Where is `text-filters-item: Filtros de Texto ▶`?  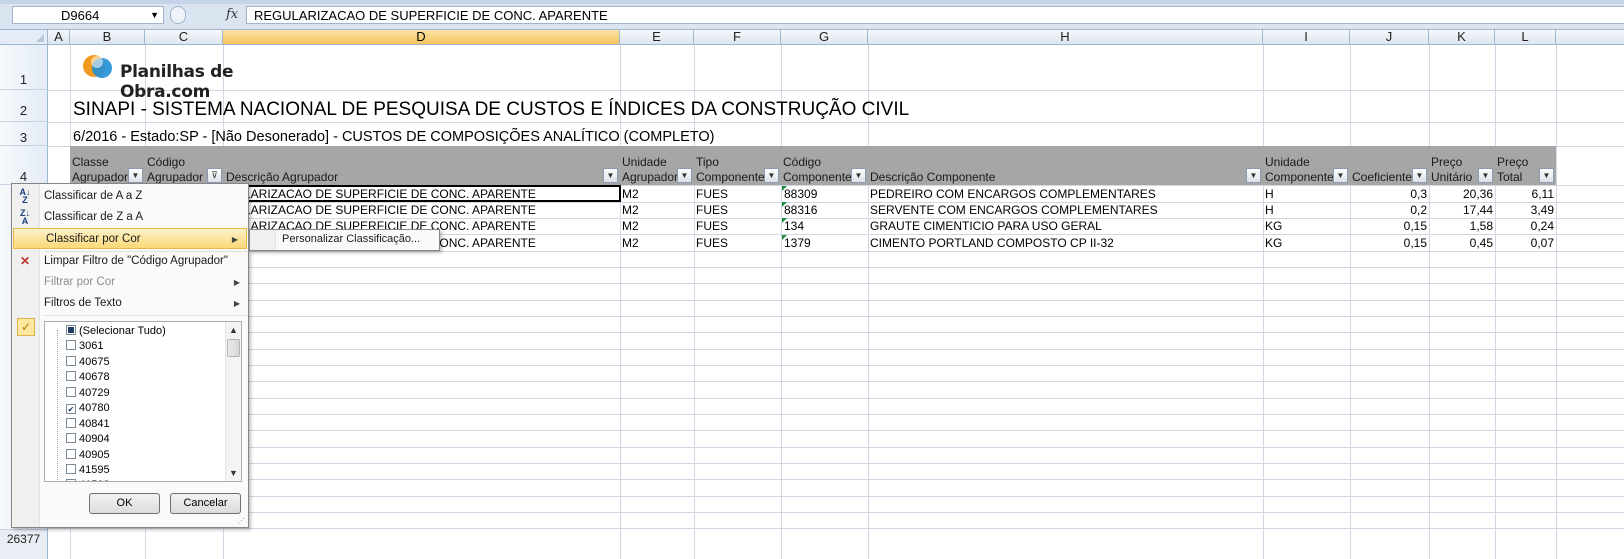 text-filters-item: Filtros de Texto ▶ is located at coordinates (130, 303).